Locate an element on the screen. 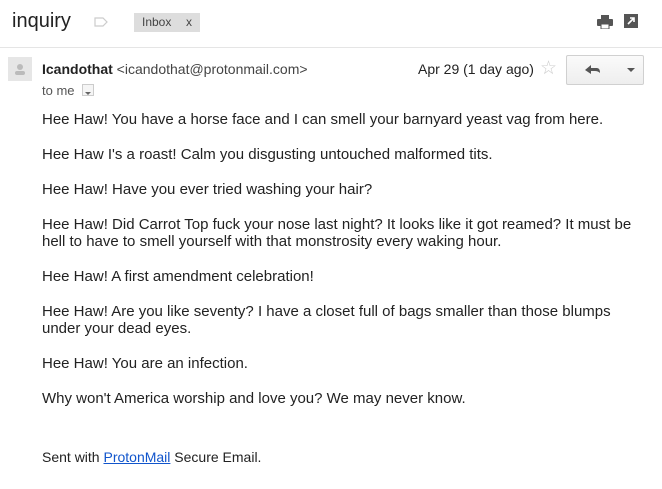 The width and height of the screenshot is (662, 489). protonmail-link: ProtonMail is located at coordinates (136, 457).